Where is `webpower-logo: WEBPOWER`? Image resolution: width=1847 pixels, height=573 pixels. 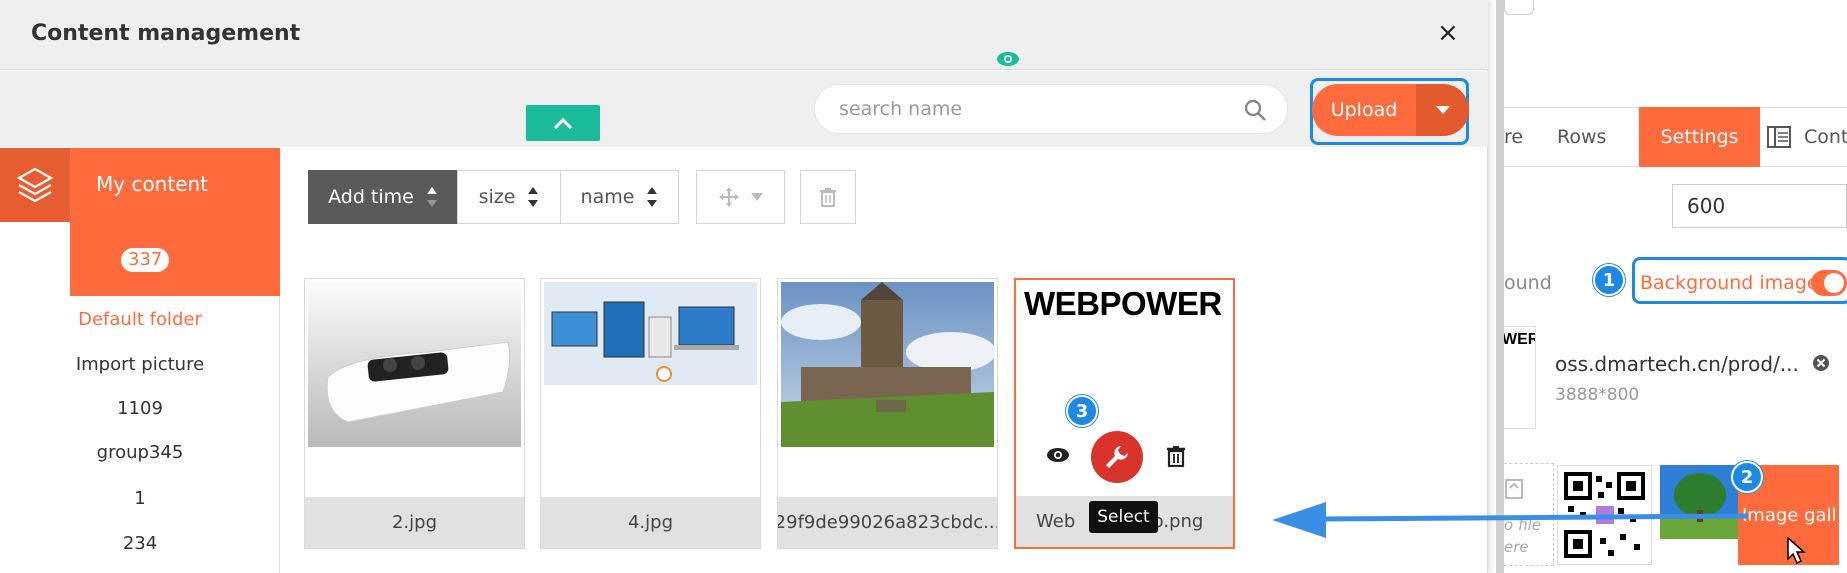 webpower-logo: WEBPOWER is located at coordinates (1123, 303).